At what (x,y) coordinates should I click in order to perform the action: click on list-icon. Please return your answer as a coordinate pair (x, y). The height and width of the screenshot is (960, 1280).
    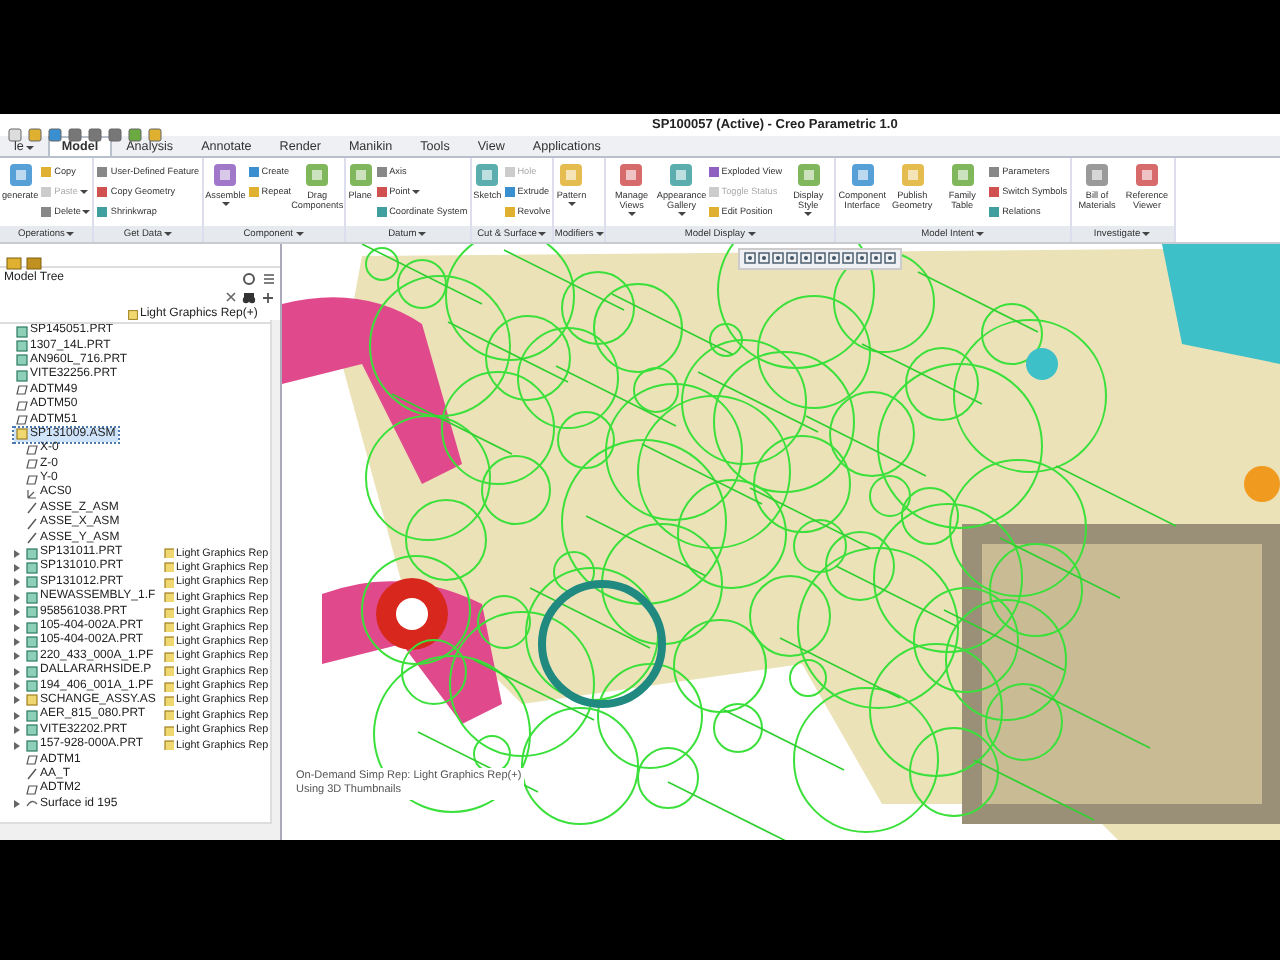
    Looking at the image, I should click on (269, 278).